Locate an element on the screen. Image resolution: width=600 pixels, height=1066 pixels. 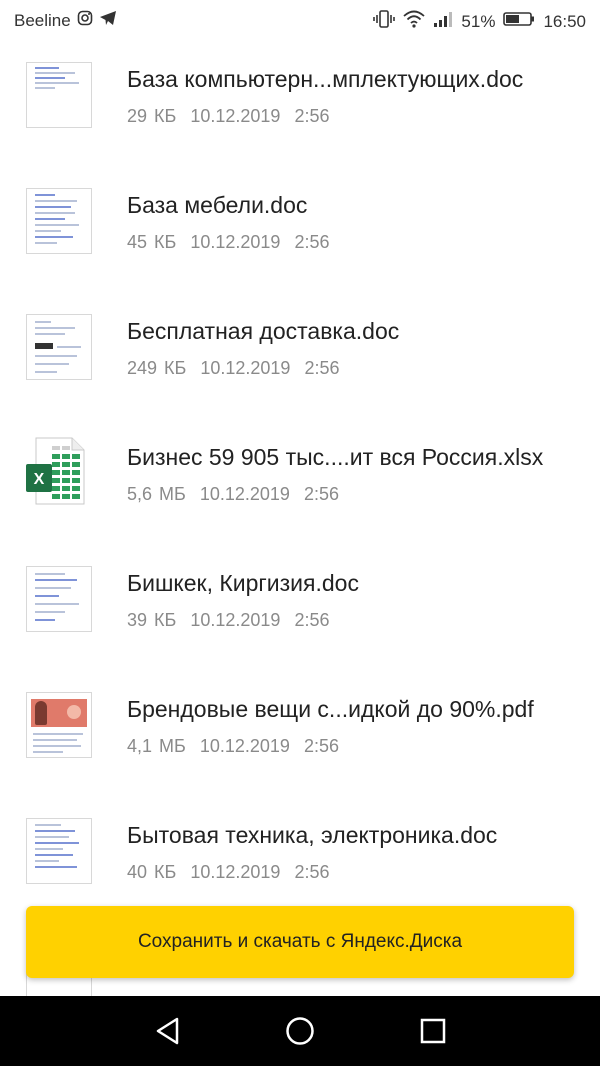
file-name: Бесплатная доставка.doc is located at coordinates (263, 331).